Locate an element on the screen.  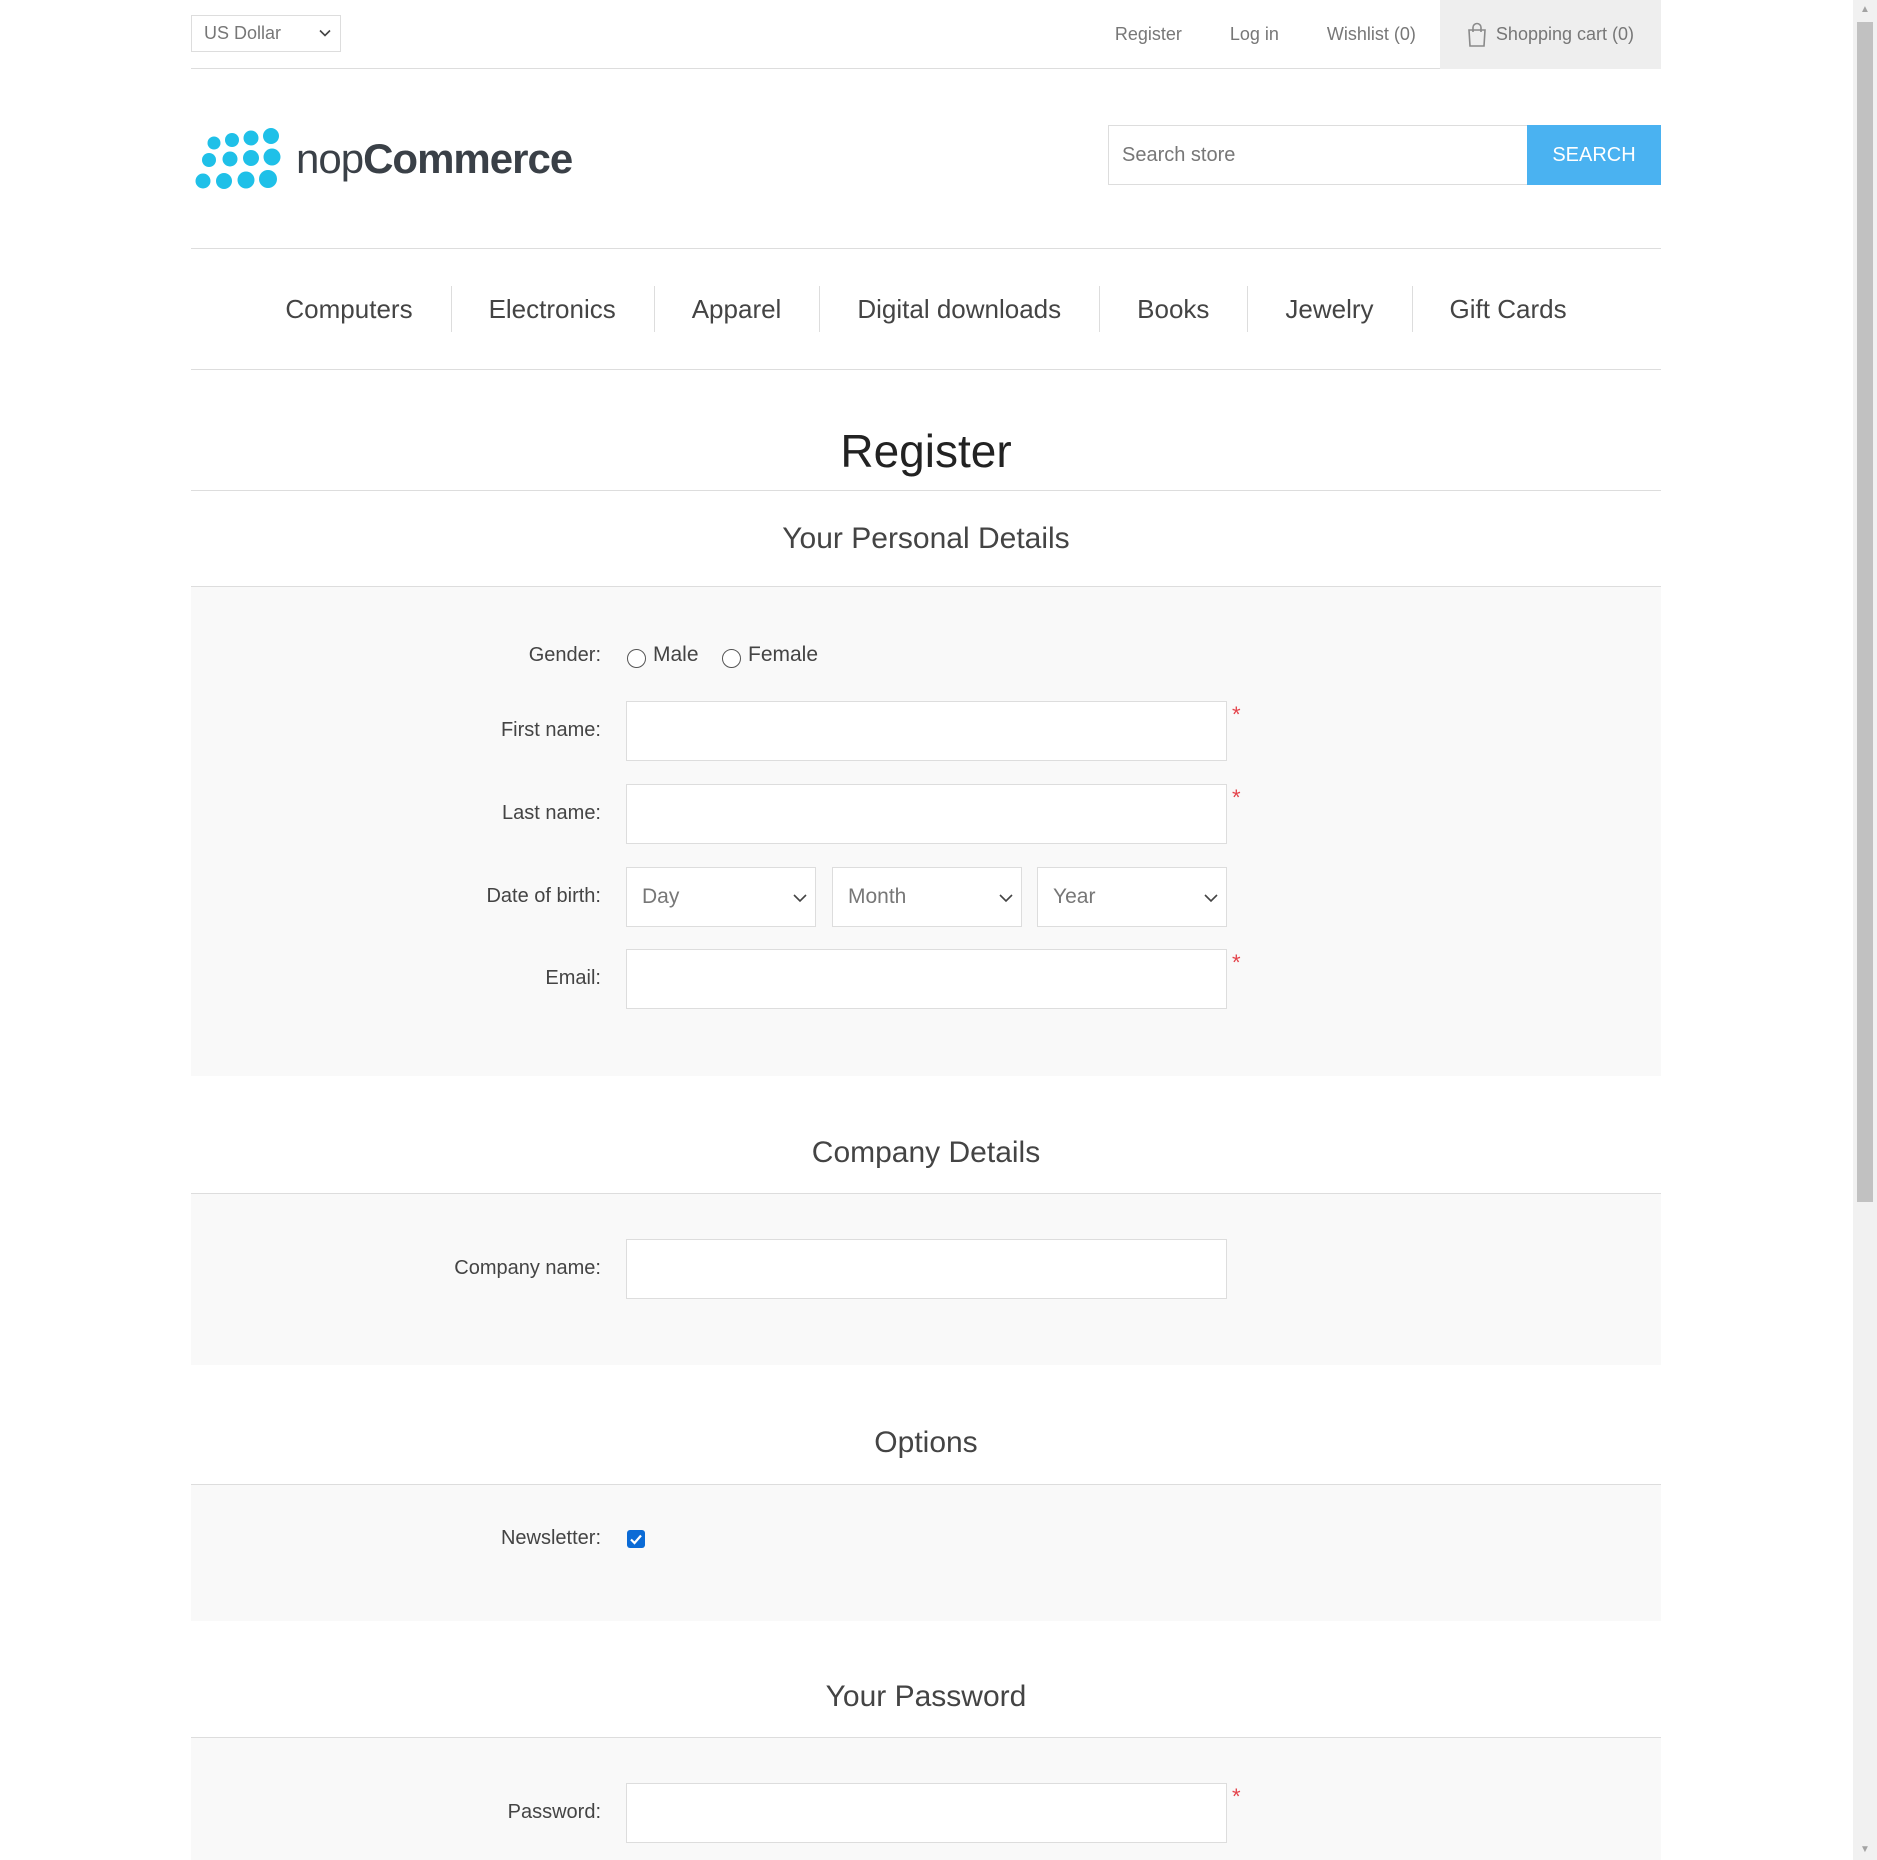
date-of-birth-row: Date of birth: Day Month Year is located at coordinates (926, 897).